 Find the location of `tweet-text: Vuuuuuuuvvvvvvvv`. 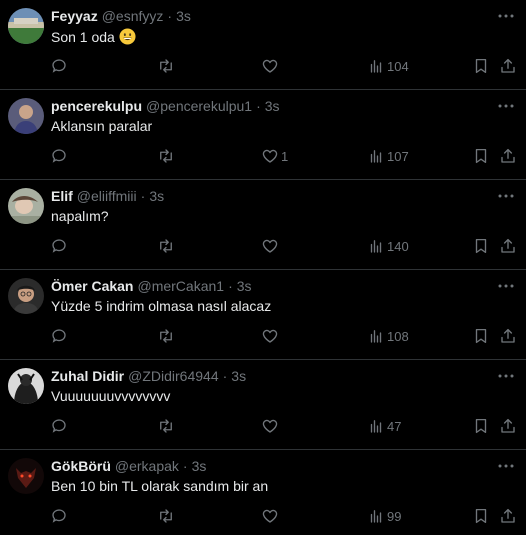

tweet-text: Vuuuuuuuvvvvvvvv is located at coordinates (110, 396).